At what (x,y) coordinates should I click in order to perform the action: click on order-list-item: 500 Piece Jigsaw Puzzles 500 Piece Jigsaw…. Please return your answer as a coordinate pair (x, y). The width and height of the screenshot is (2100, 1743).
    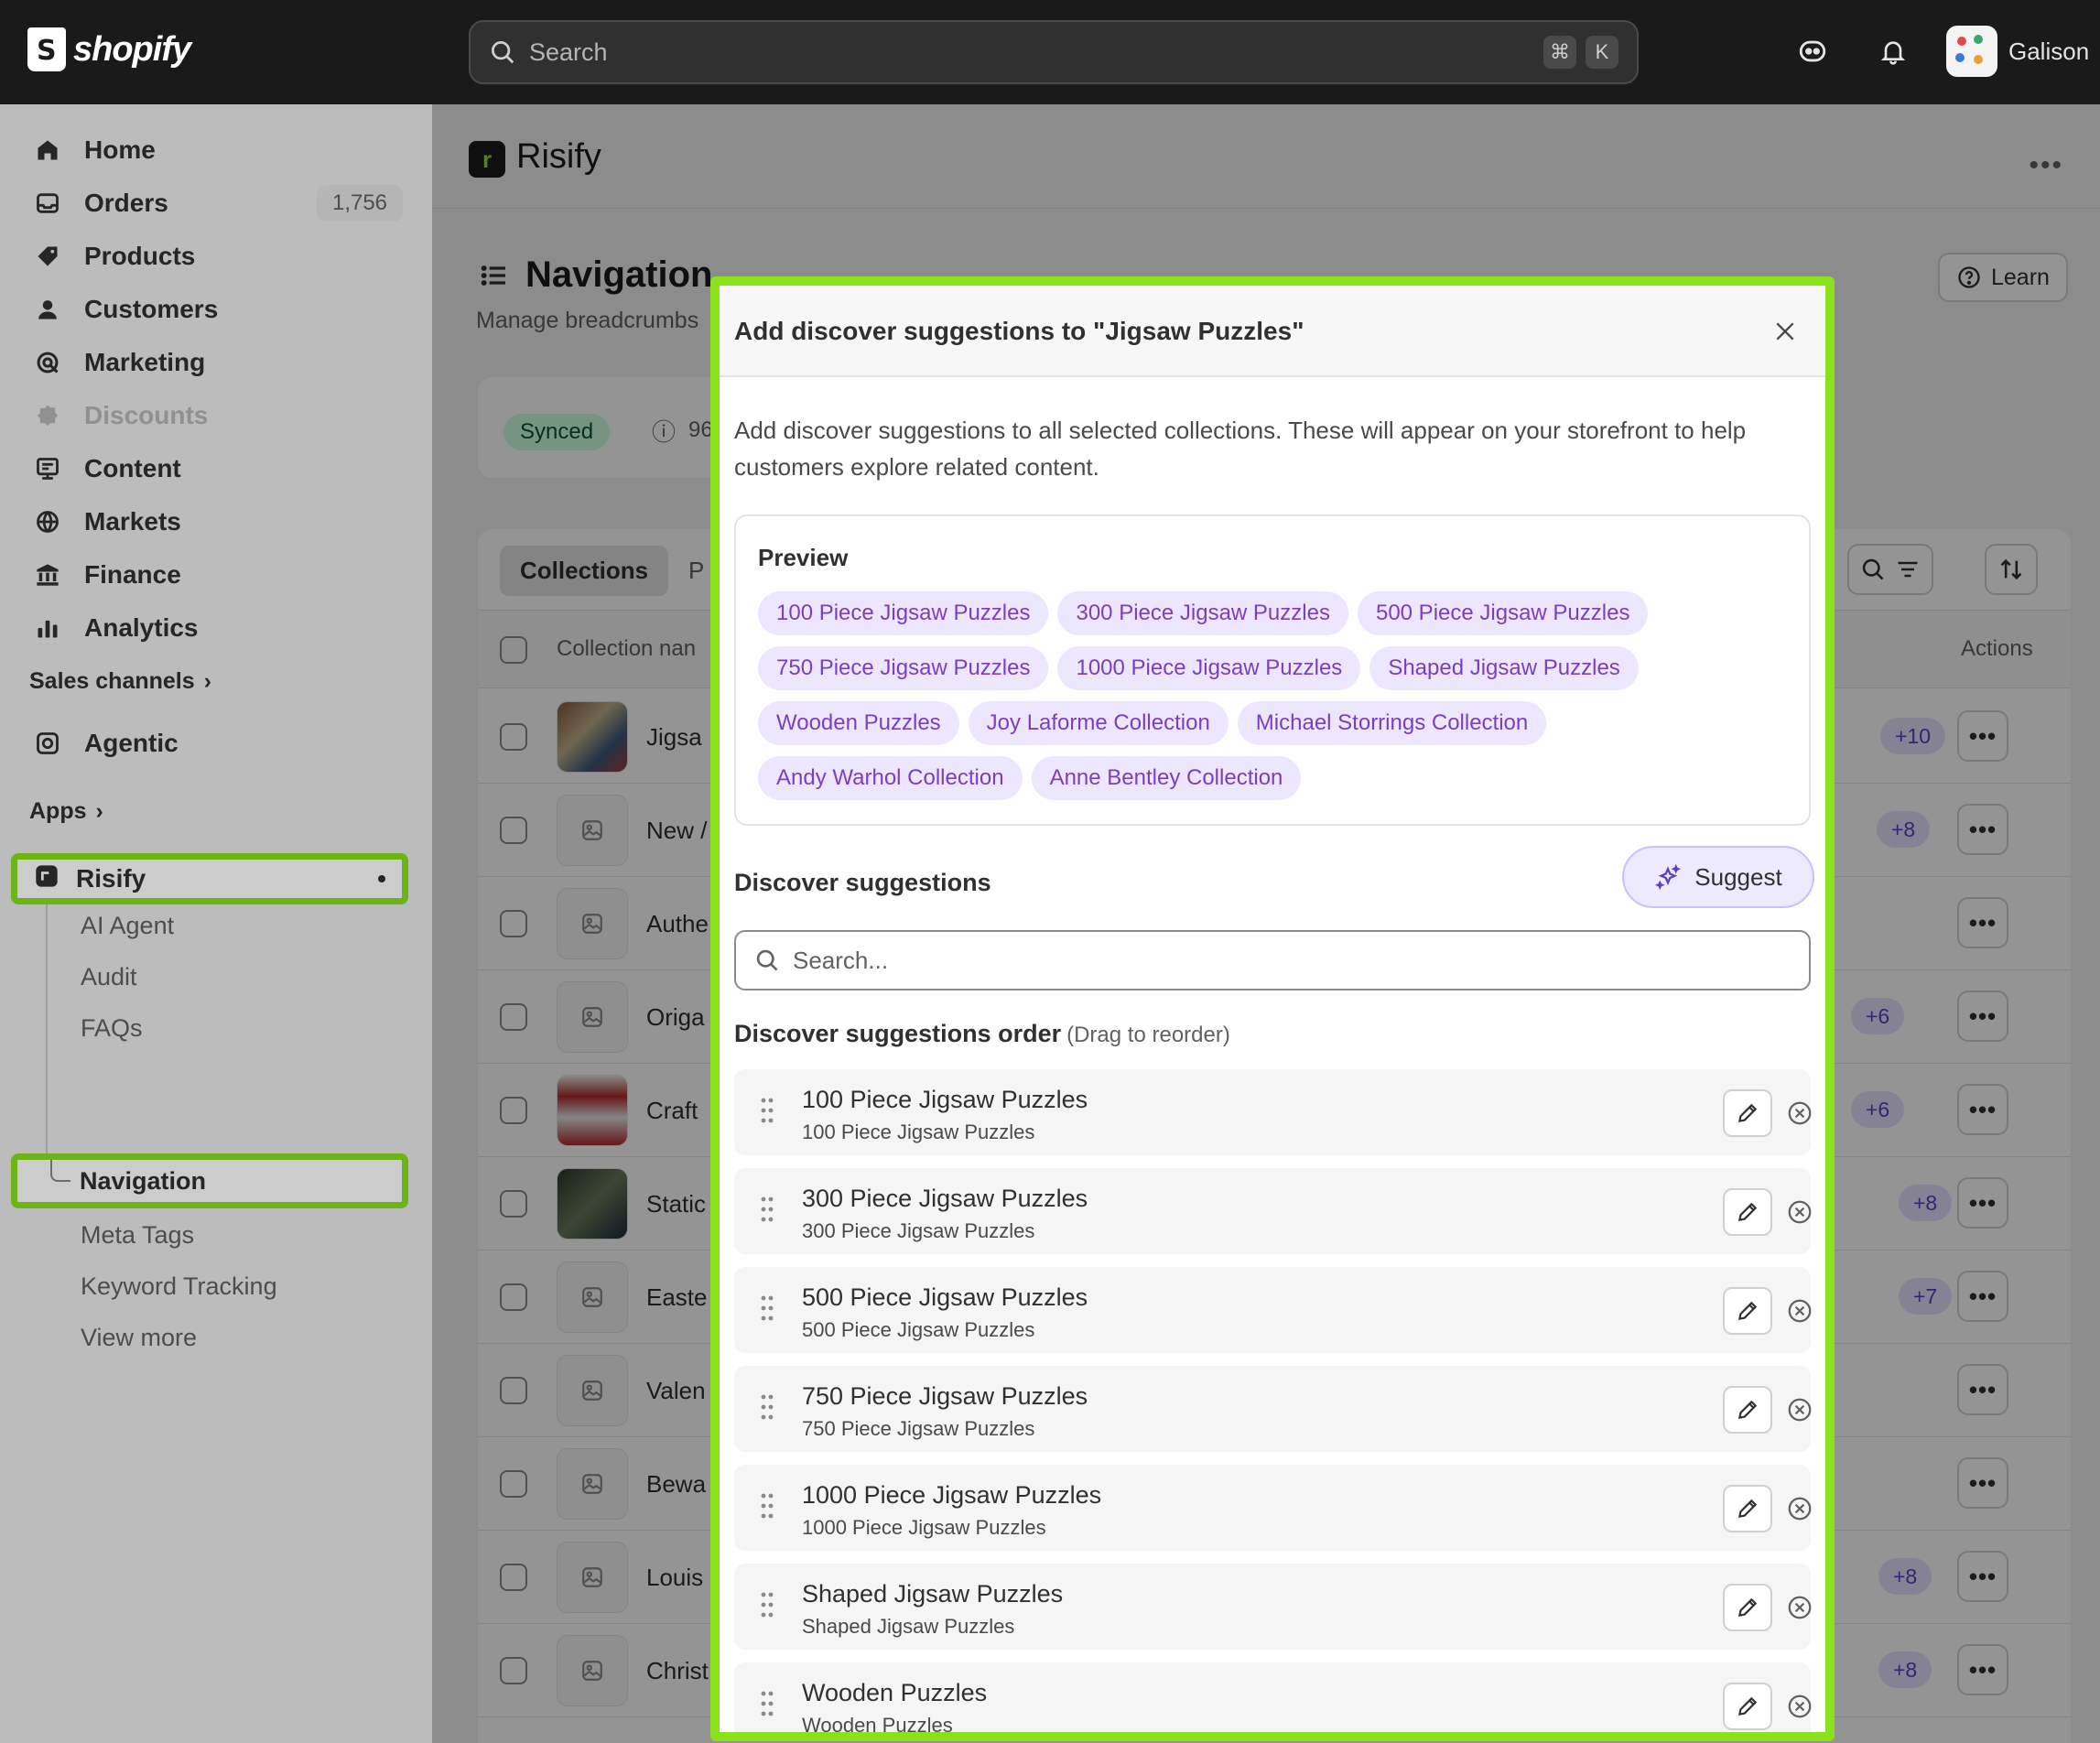
    Looking at the image, I should click on (1274, 1310).